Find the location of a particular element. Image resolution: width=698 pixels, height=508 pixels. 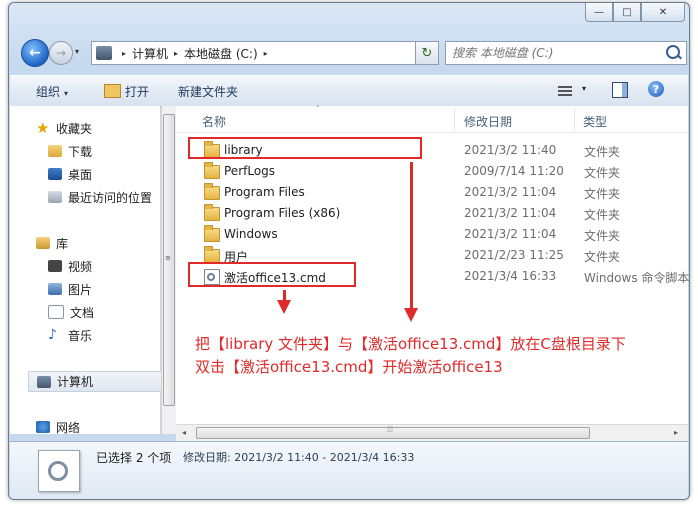

sidebar-item-label: 计算机 is located at coordinates (75, 382).